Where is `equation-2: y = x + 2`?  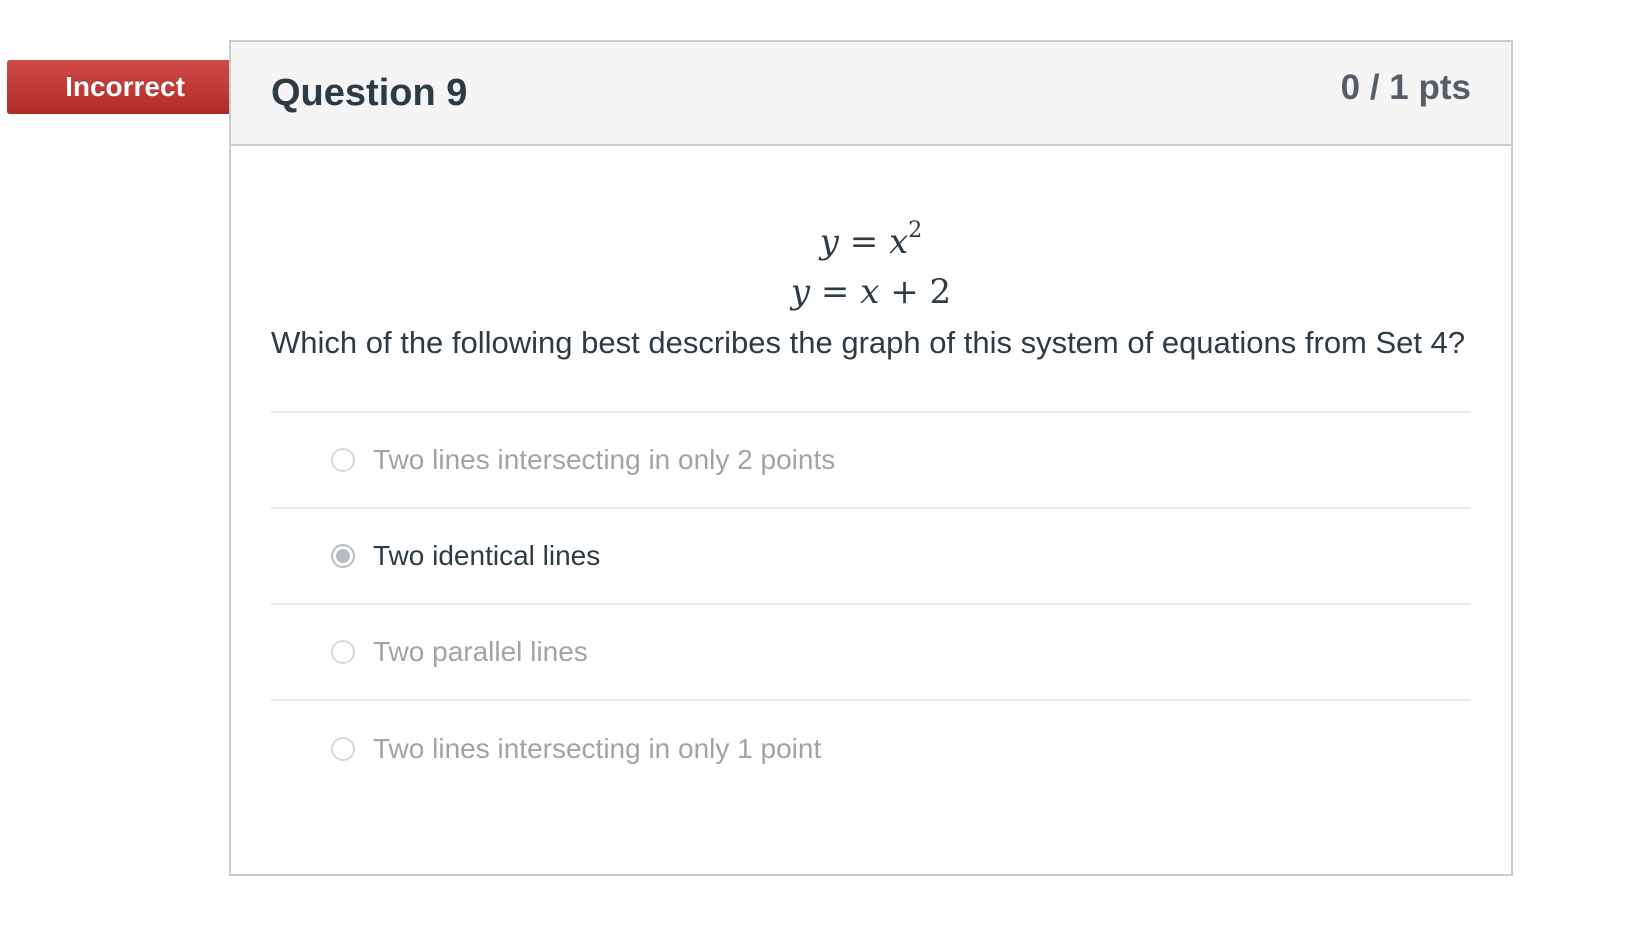 equation-2: y = x + 2 is located at coordinates (871, 292).